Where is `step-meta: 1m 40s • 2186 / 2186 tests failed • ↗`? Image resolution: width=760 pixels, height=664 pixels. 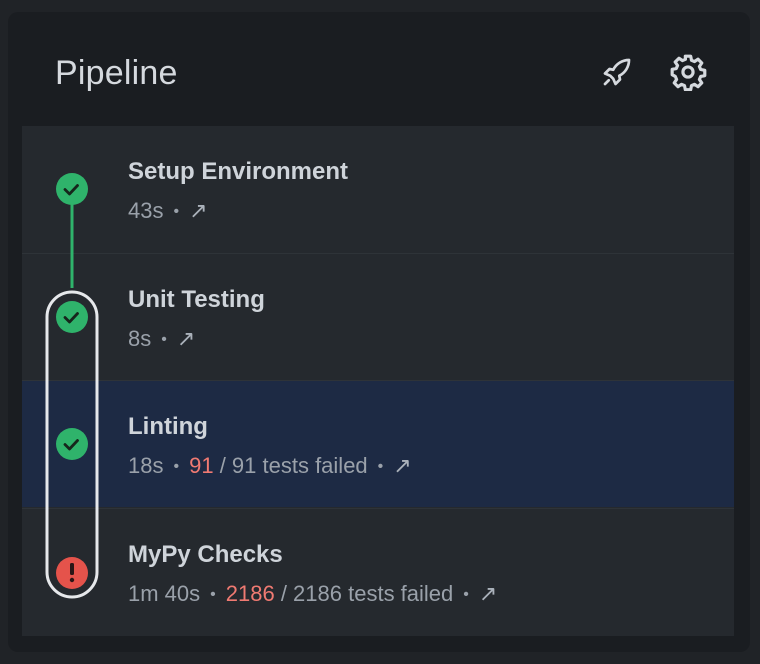
step-meta: 1m 40s • 2186 / 2186 tests failed • ↗ is located at coordinates (312, 594).